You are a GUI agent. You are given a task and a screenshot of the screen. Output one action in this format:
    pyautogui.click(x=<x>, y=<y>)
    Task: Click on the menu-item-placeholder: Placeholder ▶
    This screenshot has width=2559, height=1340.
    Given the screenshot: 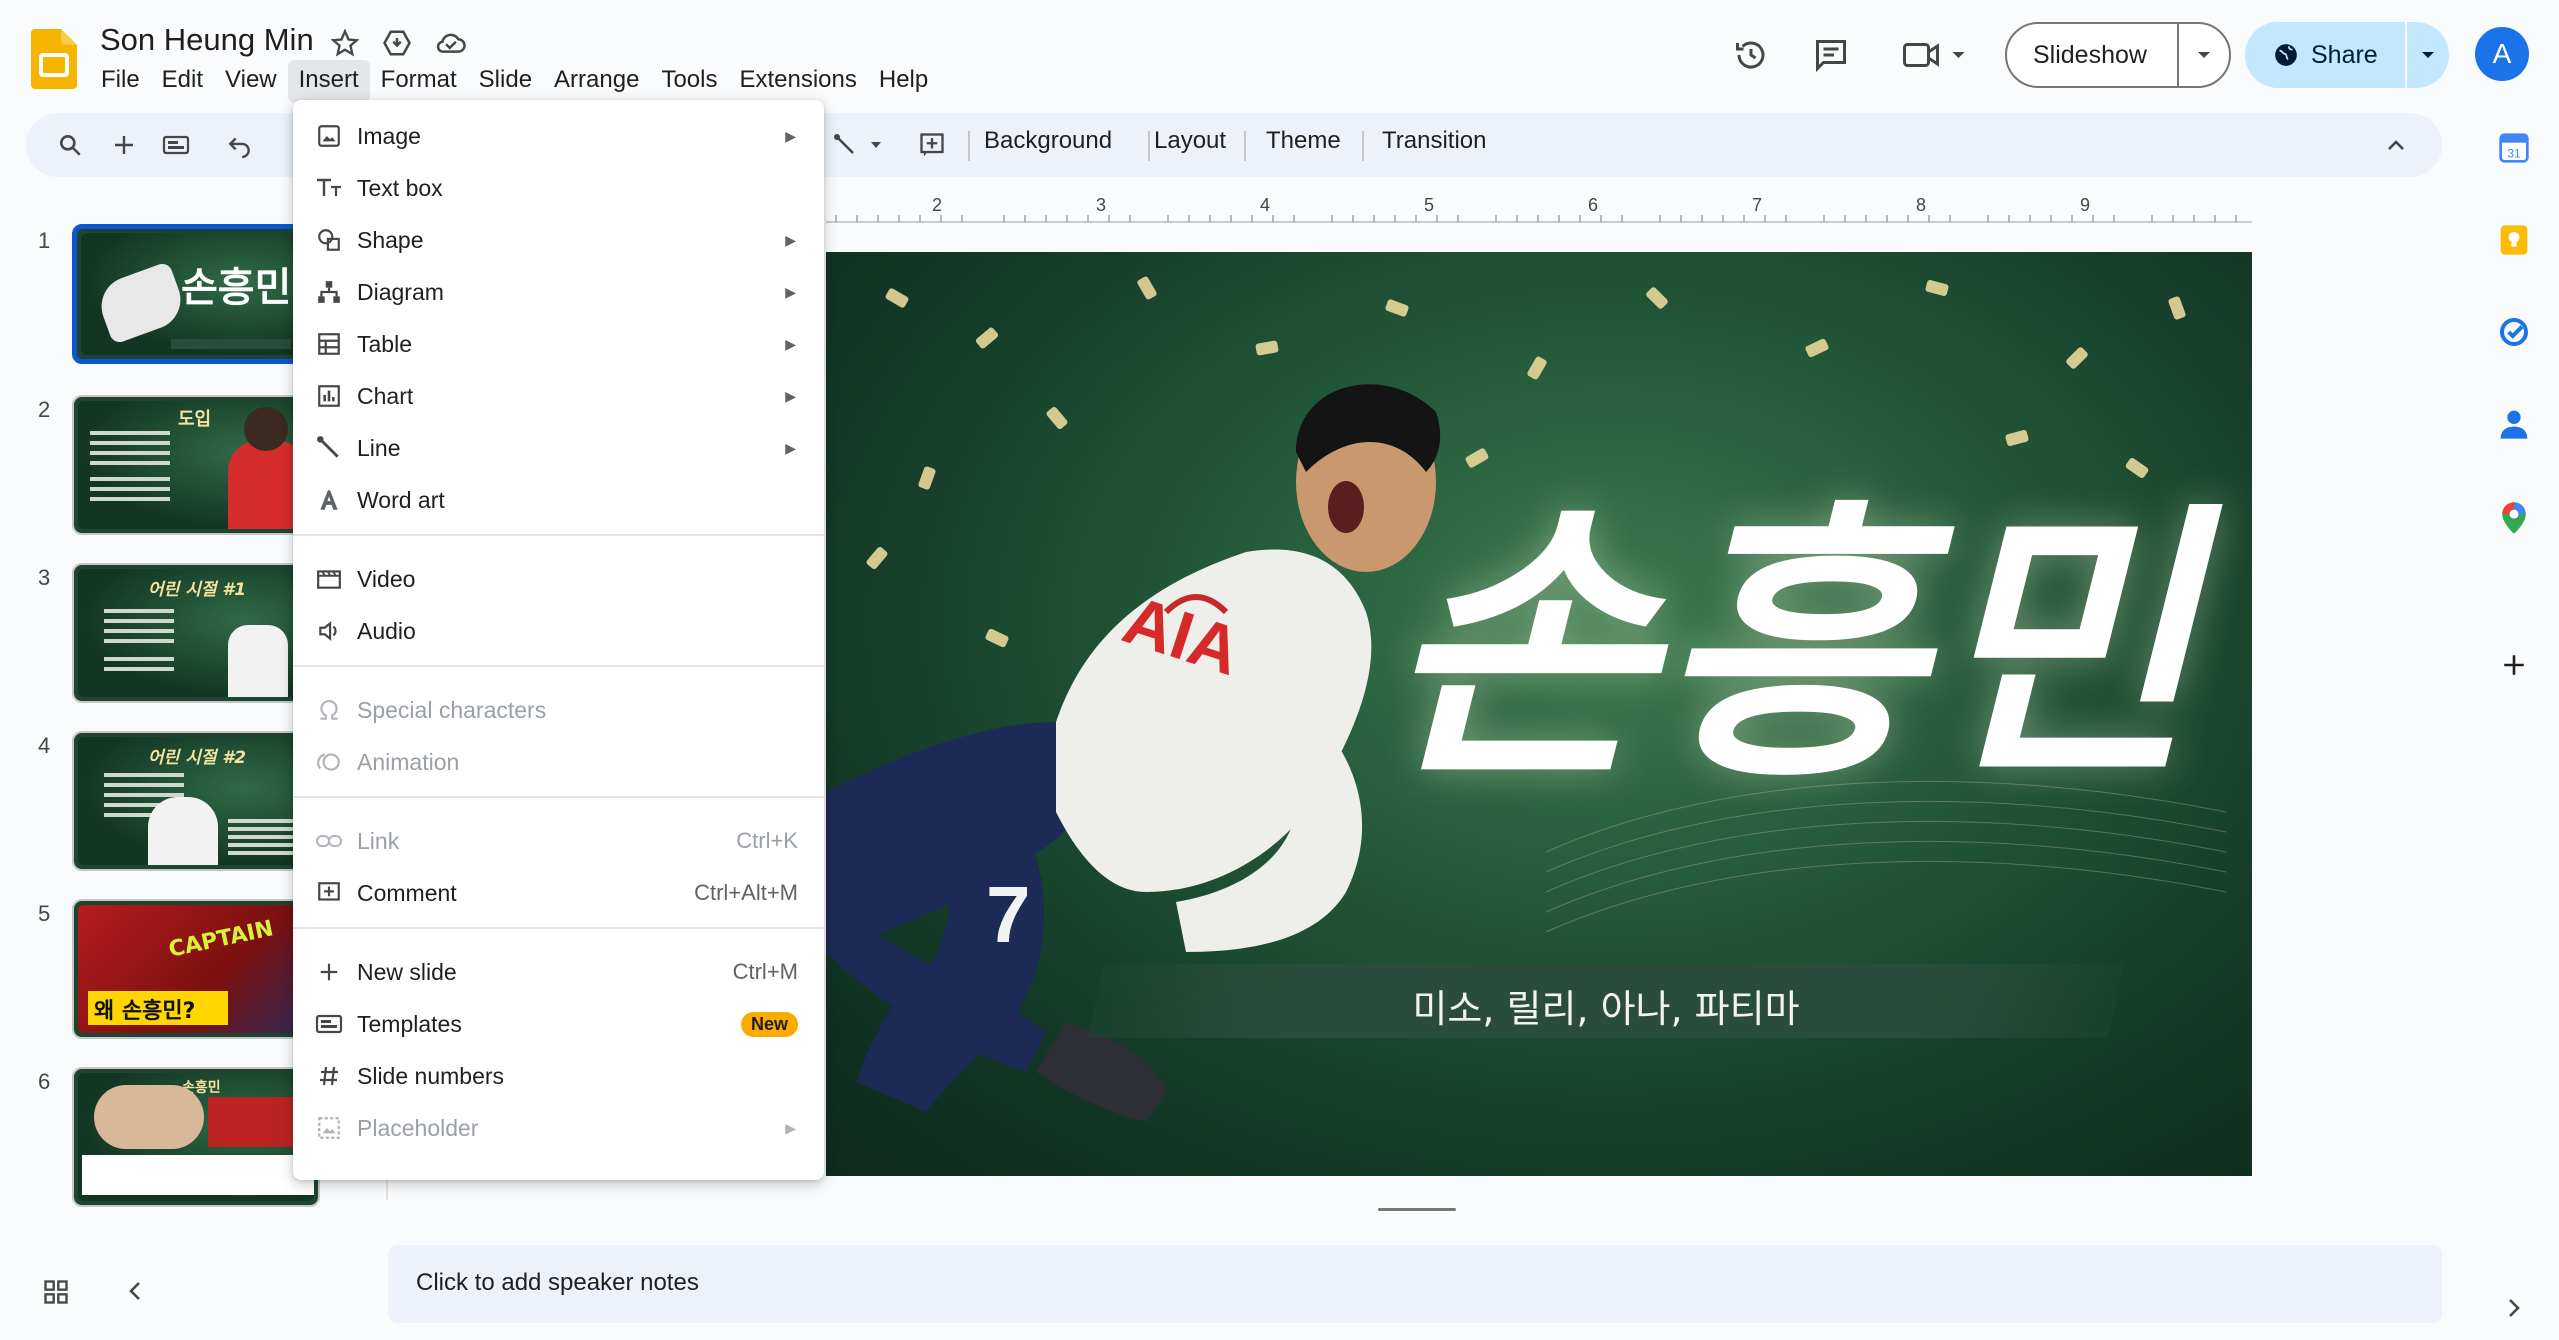 What is the action you would take?
    pyautogui.click(x=558, y=1128)
    